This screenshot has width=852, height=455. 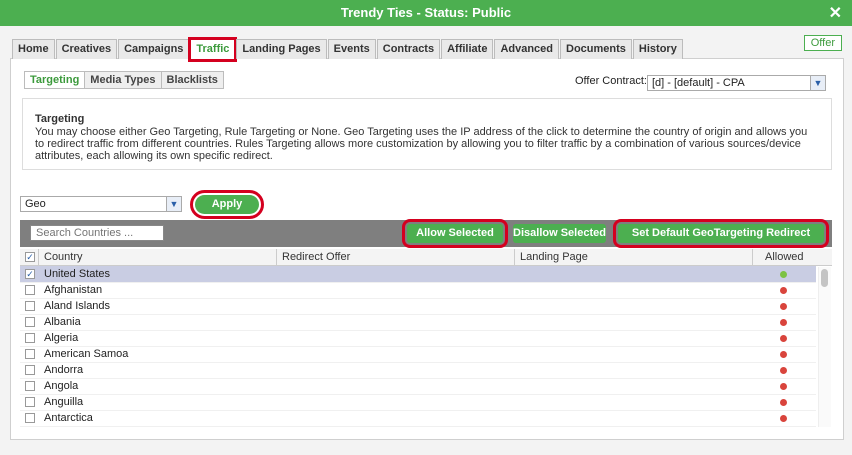 I want to click on subtab-media-types: Media Types, so click(x=123, y=80).